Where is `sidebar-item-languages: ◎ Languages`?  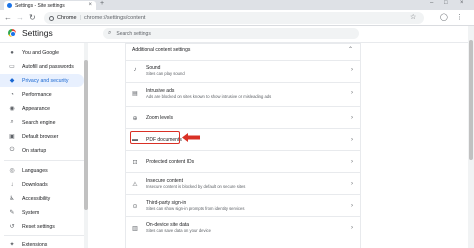
sidebar-item-languages: ◎ Languages is located at coordinates (45, 170).